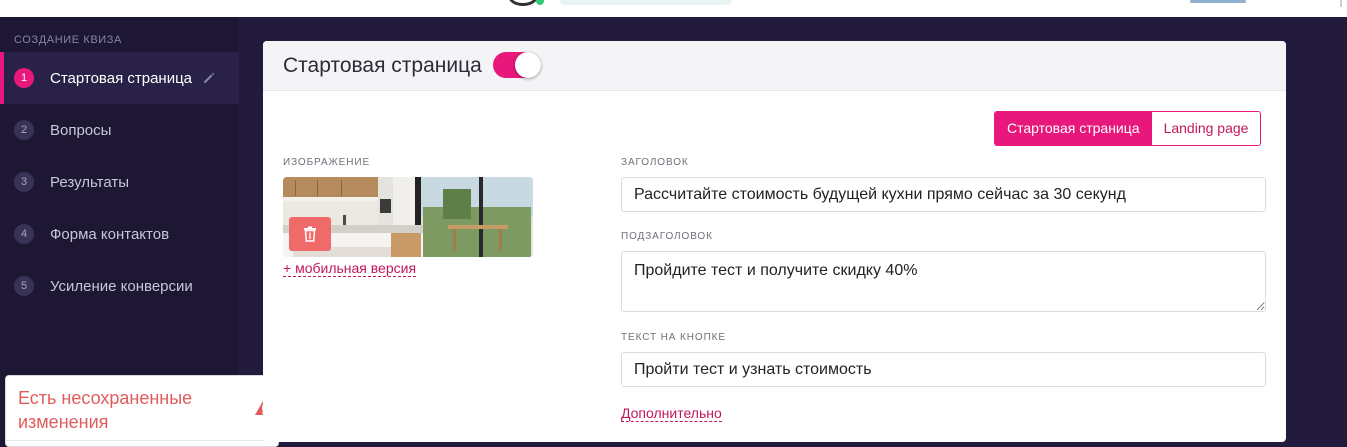 This screenshot has height=447, width=1347. Describe the element at coordinates (673, 337) in the screenshot. I see `button-text-label: ТЕКСТ НА КНОПКЕ` at that location.